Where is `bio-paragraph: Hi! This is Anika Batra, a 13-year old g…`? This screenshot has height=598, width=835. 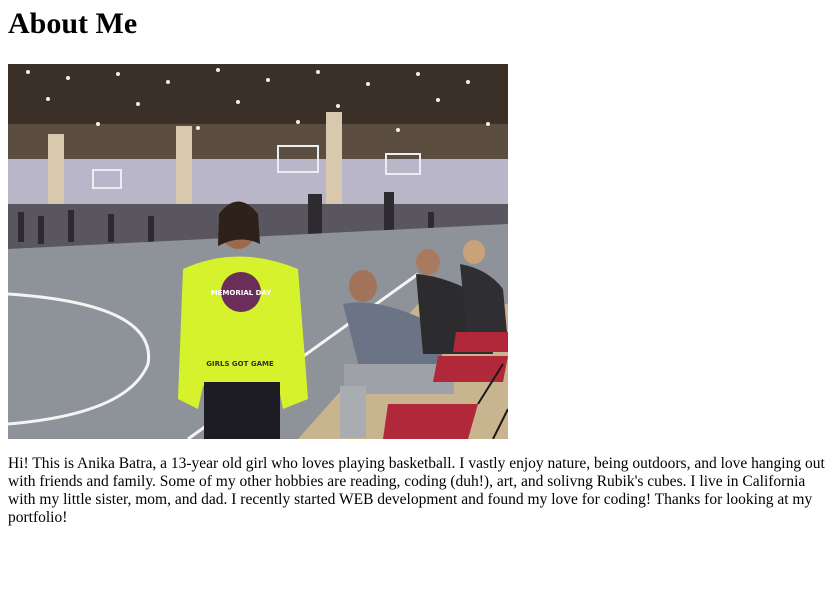 bio-paragraph: Hi! This is Anika Batra, a 13-year old g… is located at coordinates (416, 490).